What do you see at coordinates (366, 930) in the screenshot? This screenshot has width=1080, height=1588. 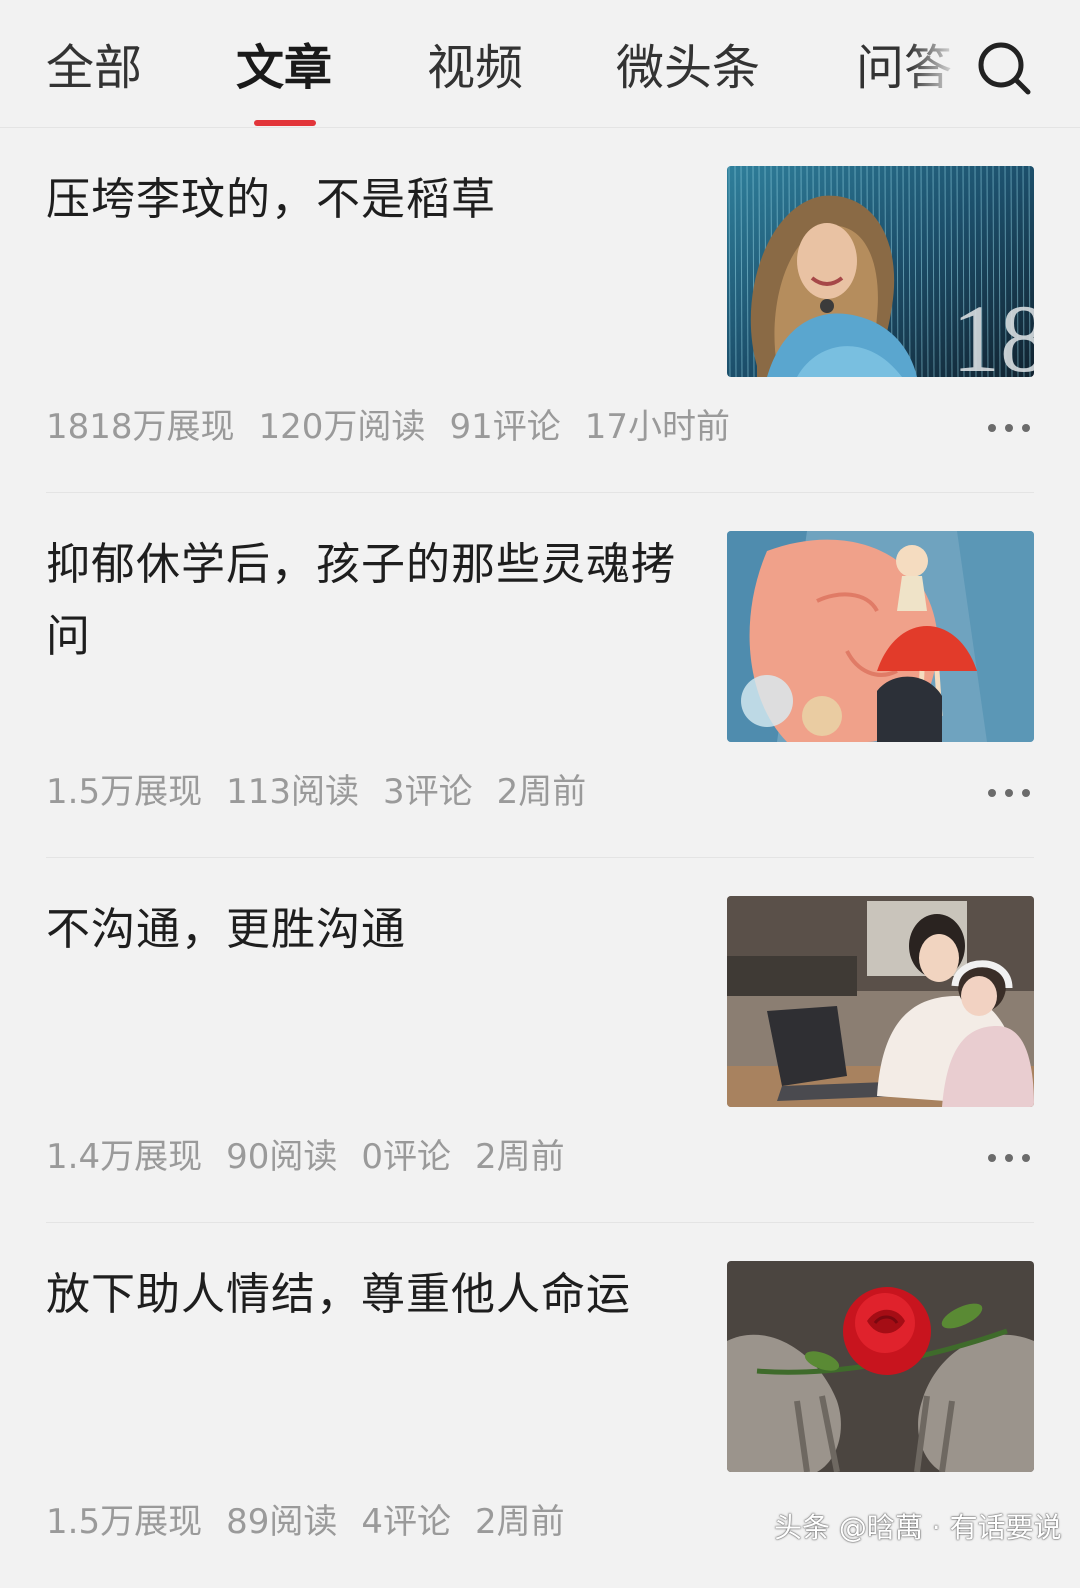 I see `article-title: 不沟通，更胜沟通` at bounding box center [366, 930].